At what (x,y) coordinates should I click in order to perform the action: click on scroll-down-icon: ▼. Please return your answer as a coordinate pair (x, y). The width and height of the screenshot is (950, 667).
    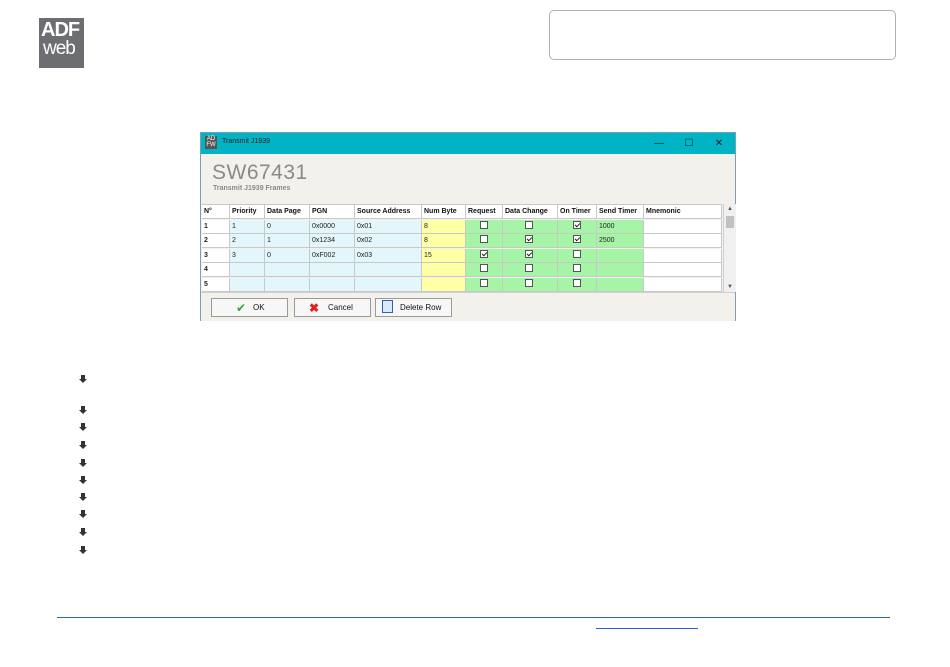
    Looking at the image, I should click on (730, 287).